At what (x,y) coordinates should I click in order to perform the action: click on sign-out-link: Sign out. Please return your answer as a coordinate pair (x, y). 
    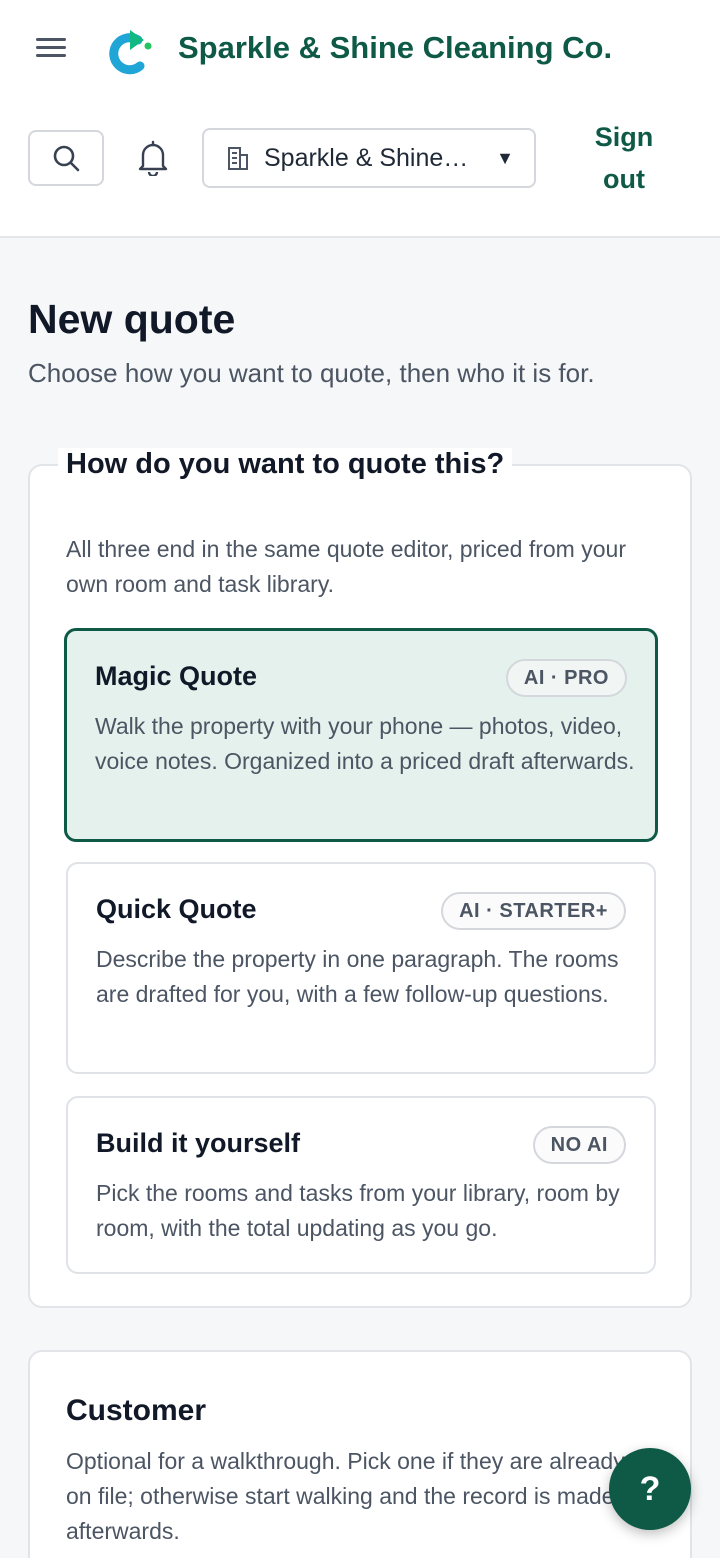
    Looking at the image, I should click on (624, 158).